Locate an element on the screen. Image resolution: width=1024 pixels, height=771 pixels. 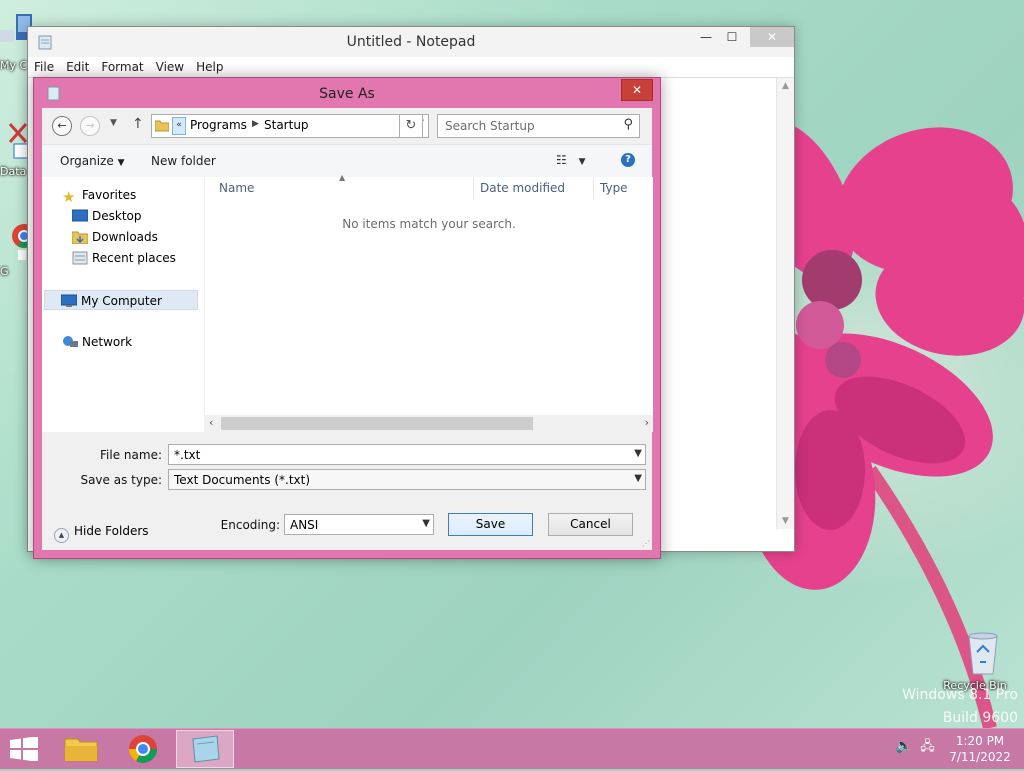
arrow-up-icon: ↑ is located at coordinates (138, 124).